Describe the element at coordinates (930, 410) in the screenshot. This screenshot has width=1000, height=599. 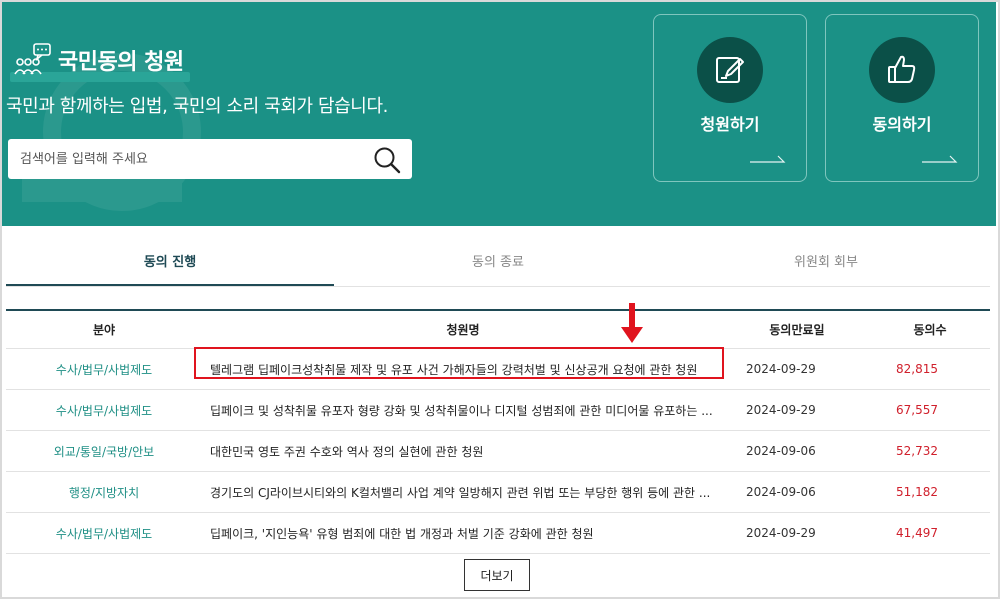
I see `row-count: 67,557` at that location.